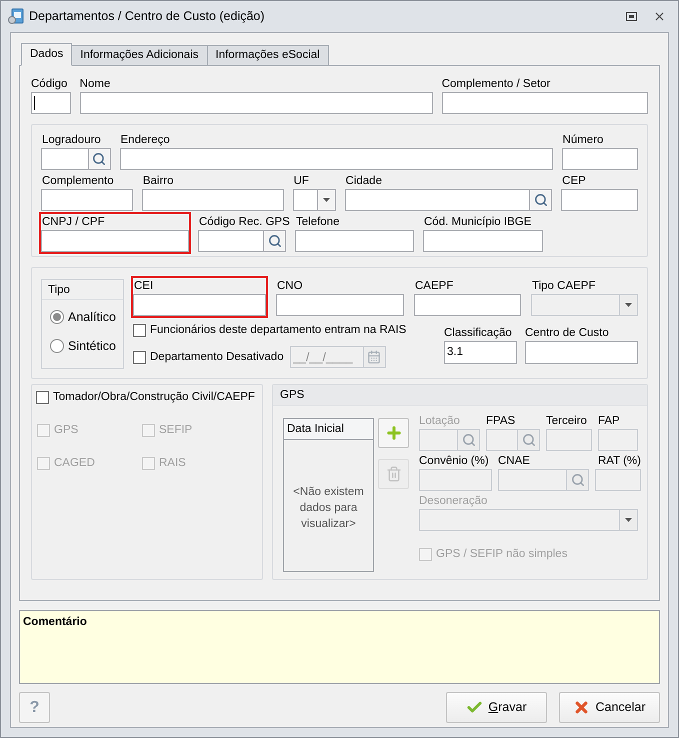 Image resolution: width=679 pixels, height=738 pixels. Describe the element at coordinates (514, 461) in the screenshot. I see `field-label: CNAE` at that location.